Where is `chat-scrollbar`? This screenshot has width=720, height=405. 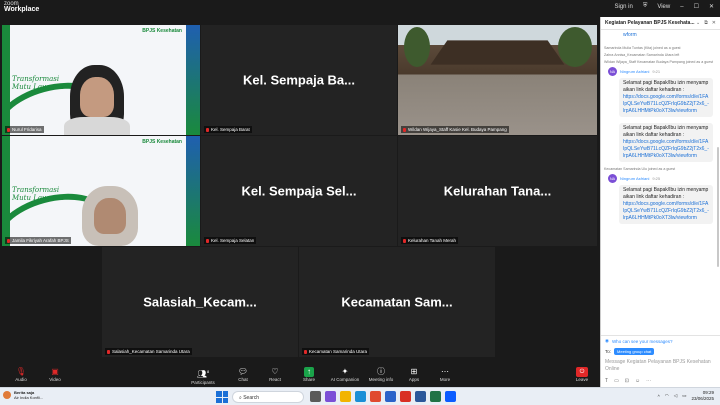
chat-scrollbar is located at coordinates (718, 207).